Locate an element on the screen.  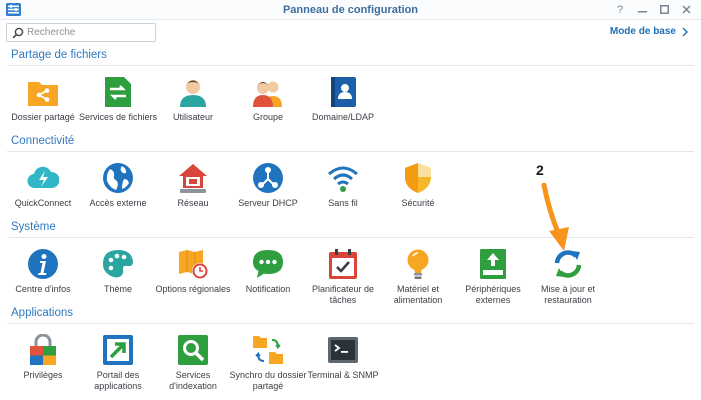
notification-icon is located at coordinates (268, 264).